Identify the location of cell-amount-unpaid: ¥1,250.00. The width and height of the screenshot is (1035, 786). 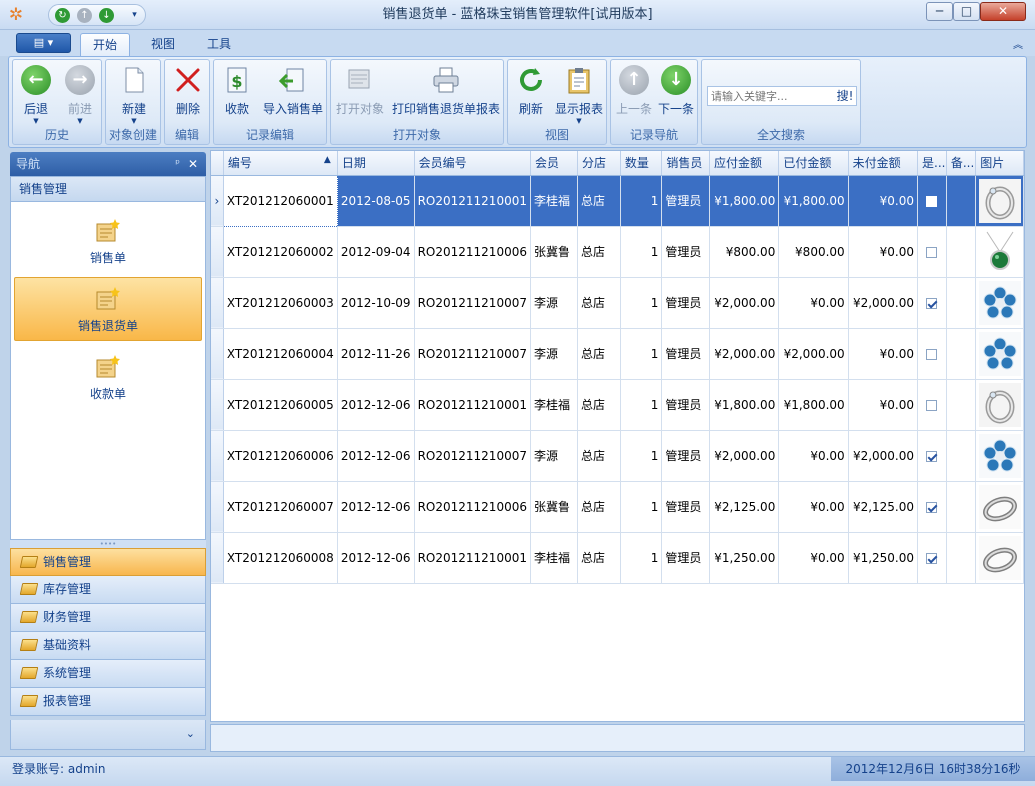
(883, 558).